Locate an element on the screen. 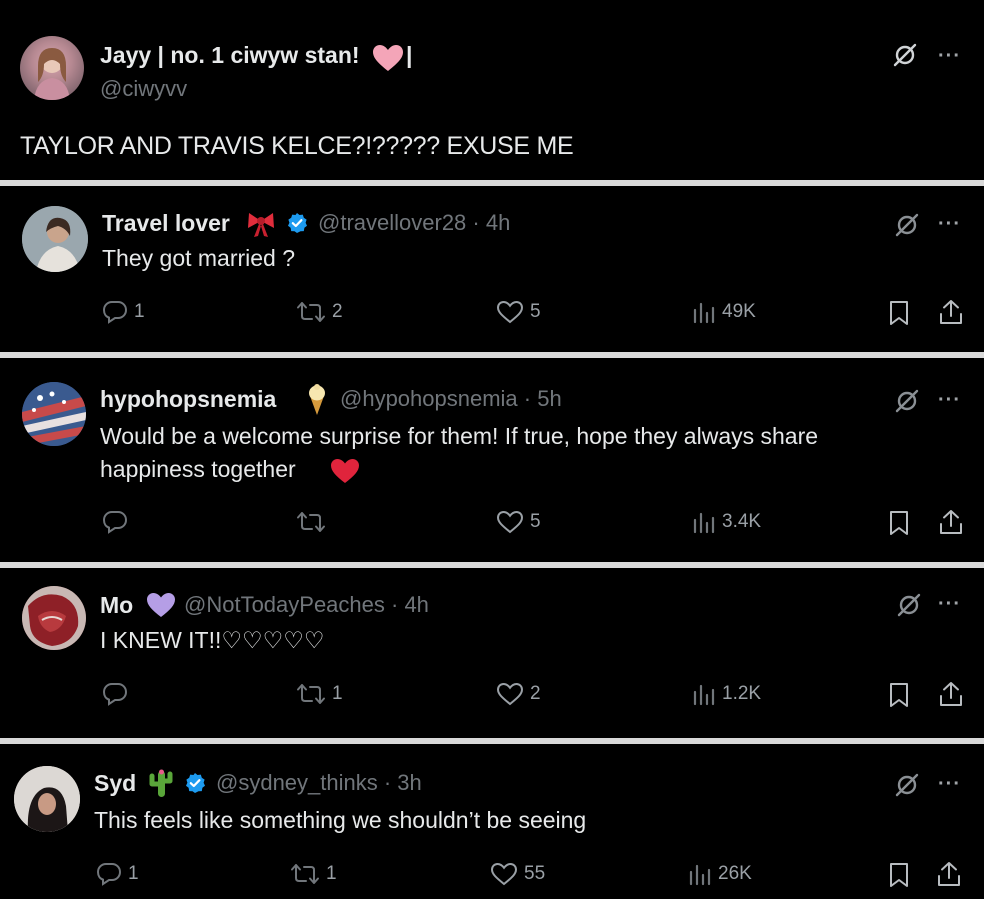 The height and width of the screenshot is (899, 984). author-name: Jayy | no. 1 ciwyw stan! is located at coordinates (230, 55).